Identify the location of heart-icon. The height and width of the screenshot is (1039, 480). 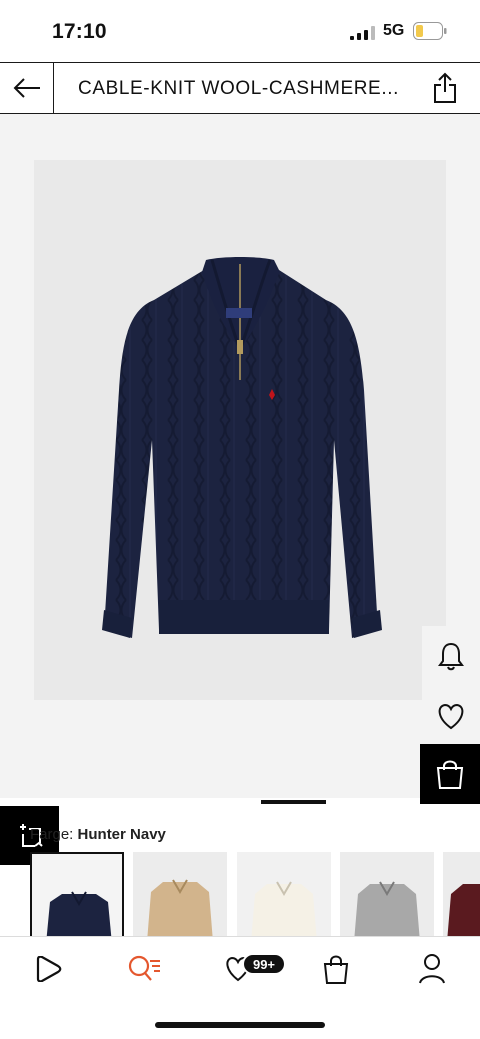
(451, 716).